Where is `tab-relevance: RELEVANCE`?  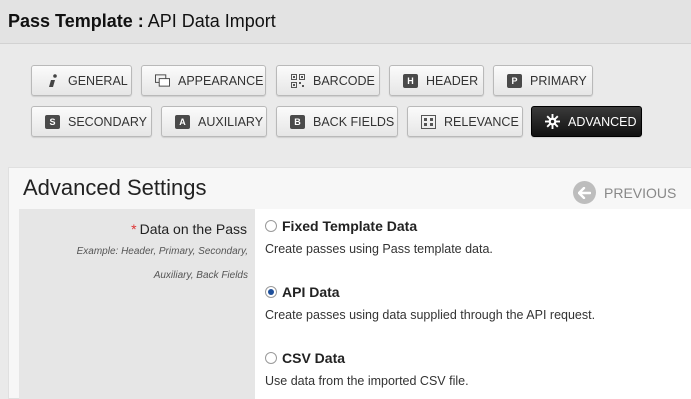
tab-relevance: RELEVANCE is located at coordinates (465, 121).